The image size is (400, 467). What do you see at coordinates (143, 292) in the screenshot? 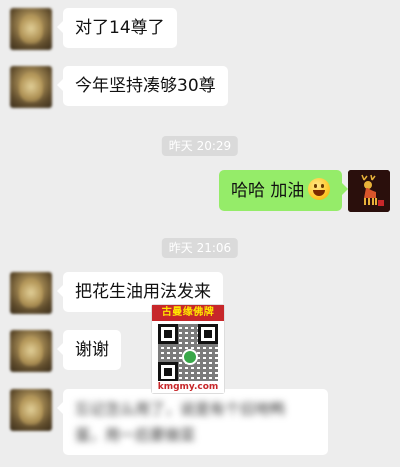
I see `message-text: 把花生油用法发来` at bounding box center [143, 292].